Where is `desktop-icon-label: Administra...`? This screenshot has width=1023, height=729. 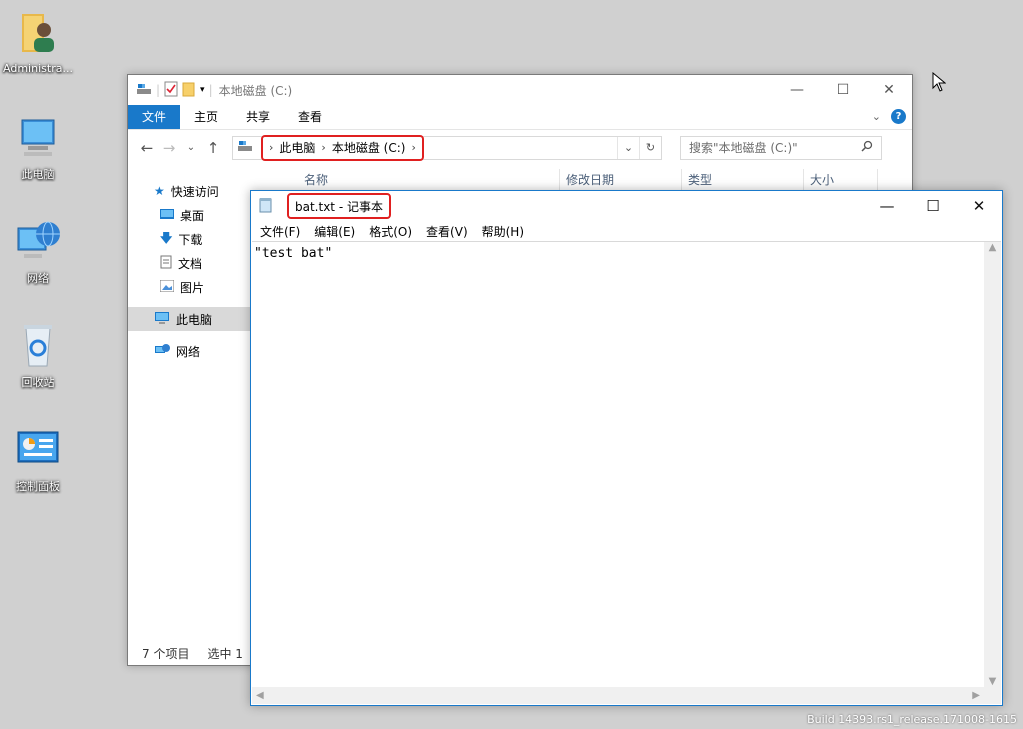 desktop-icon-label: Administra... is located at coordinates (38, 68).